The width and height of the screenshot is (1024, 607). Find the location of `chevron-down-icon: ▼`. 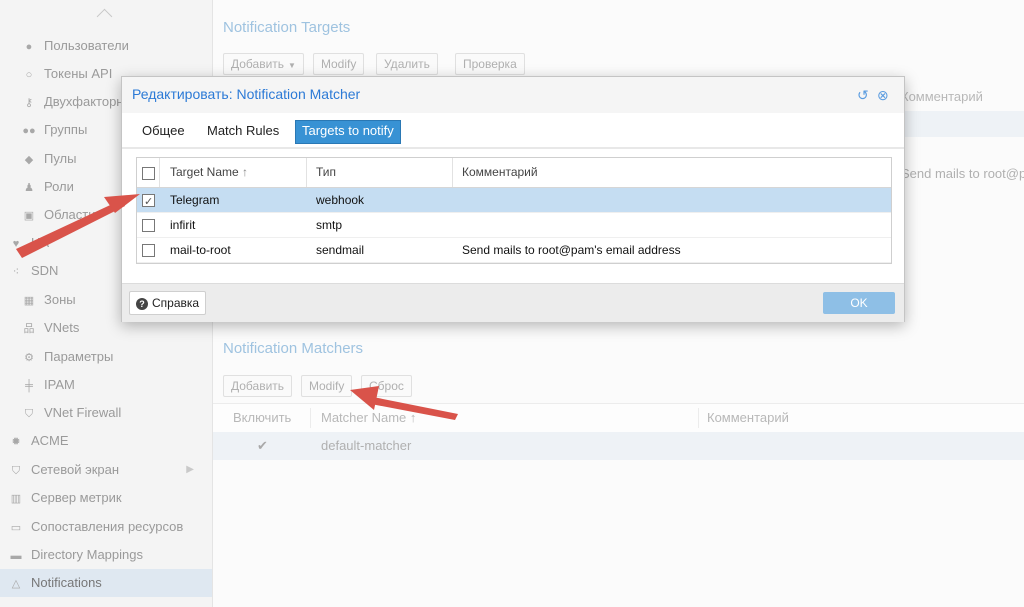

chevron-down-icon: ▼ is located at coordinates (292, 65).